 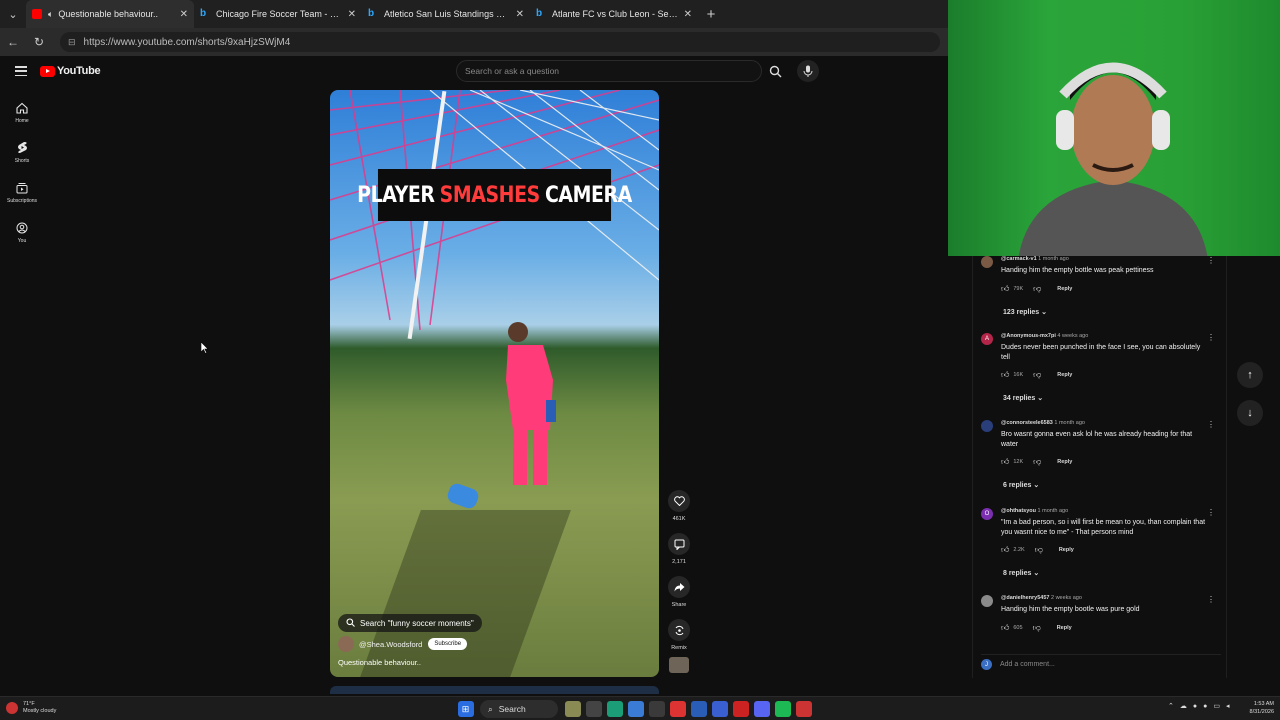 What do you see at coordinates (987, 514) in the screenshot?
I see `comment-avatar: O` at bounding box center [987, 514].